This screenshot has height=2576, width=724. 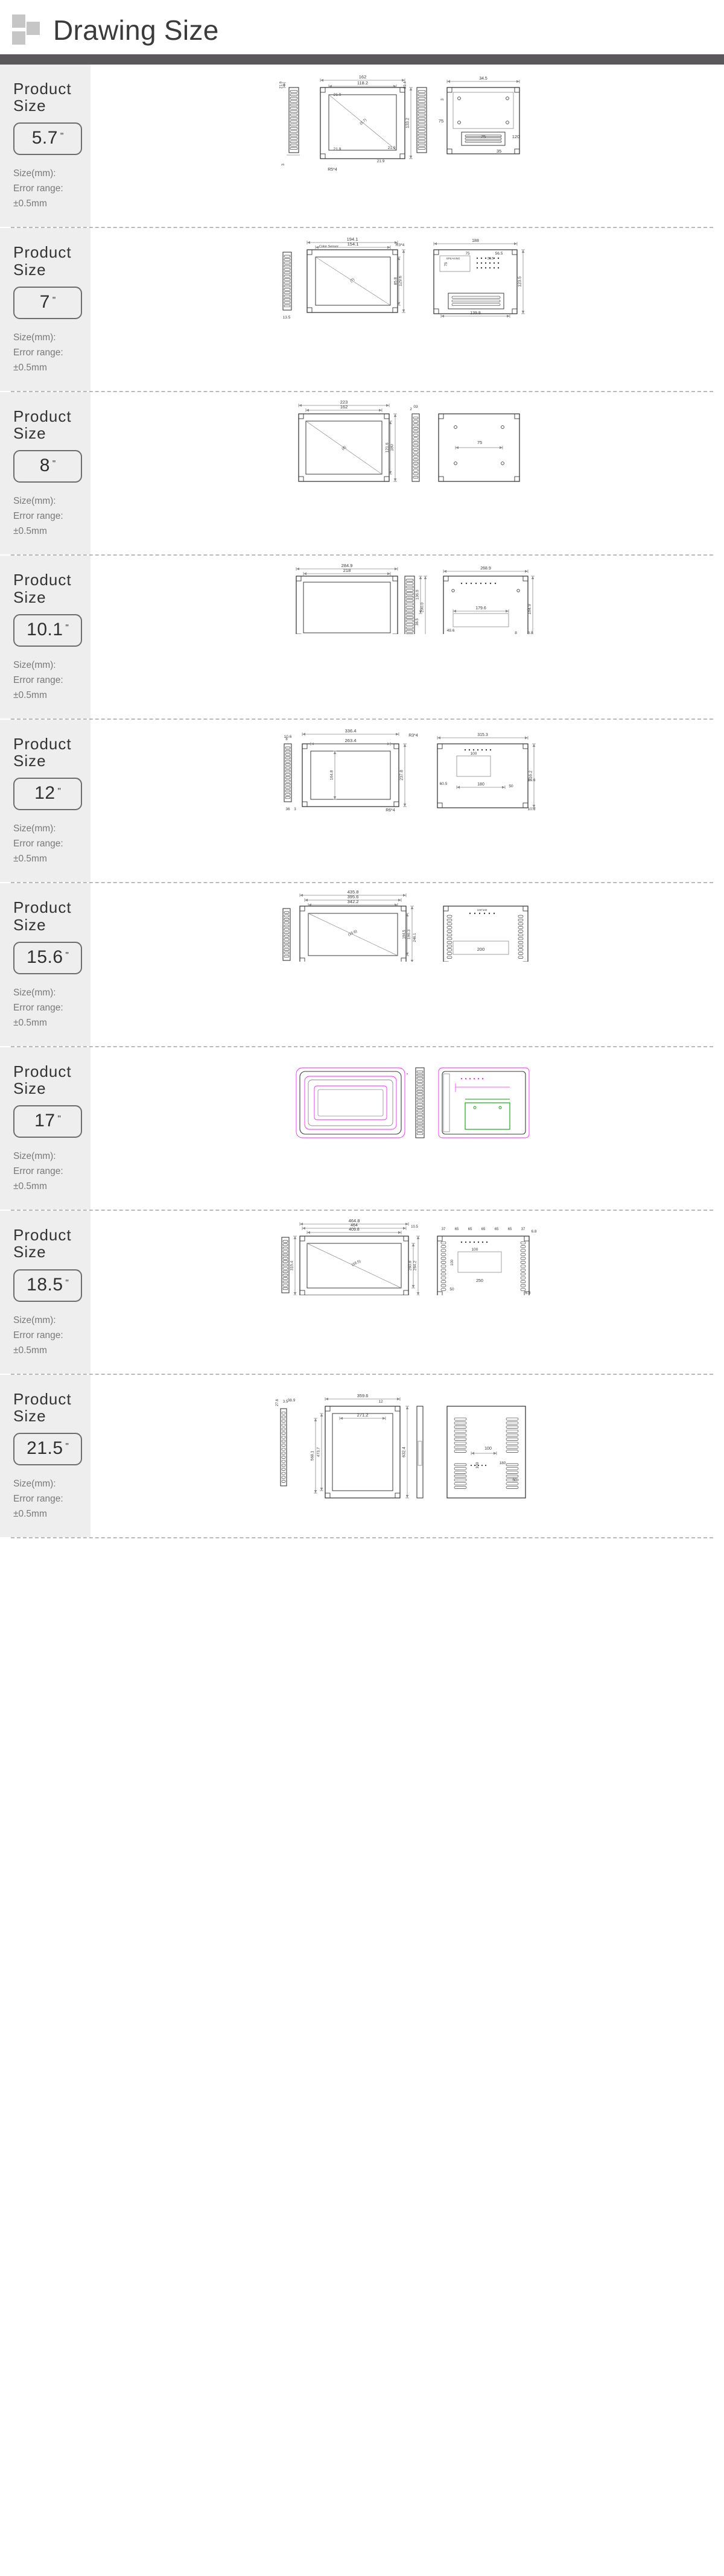 What do you see at coordinates (405, 935) in the screenshot?
I see `svg-text: 194.5` at bounding box center [405, 935].